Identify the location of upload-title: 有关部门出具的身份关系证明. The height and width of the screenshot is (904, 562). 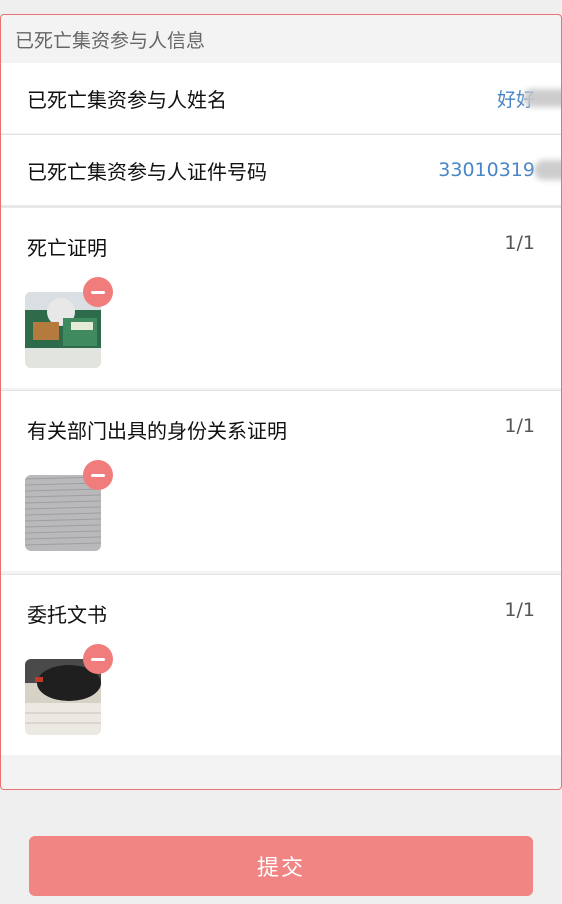
(157, 431).